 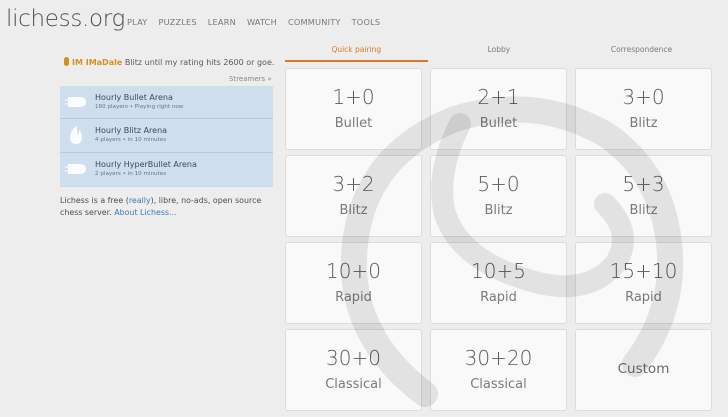 I want to click on really-link: really, so click(x=140, y=200).